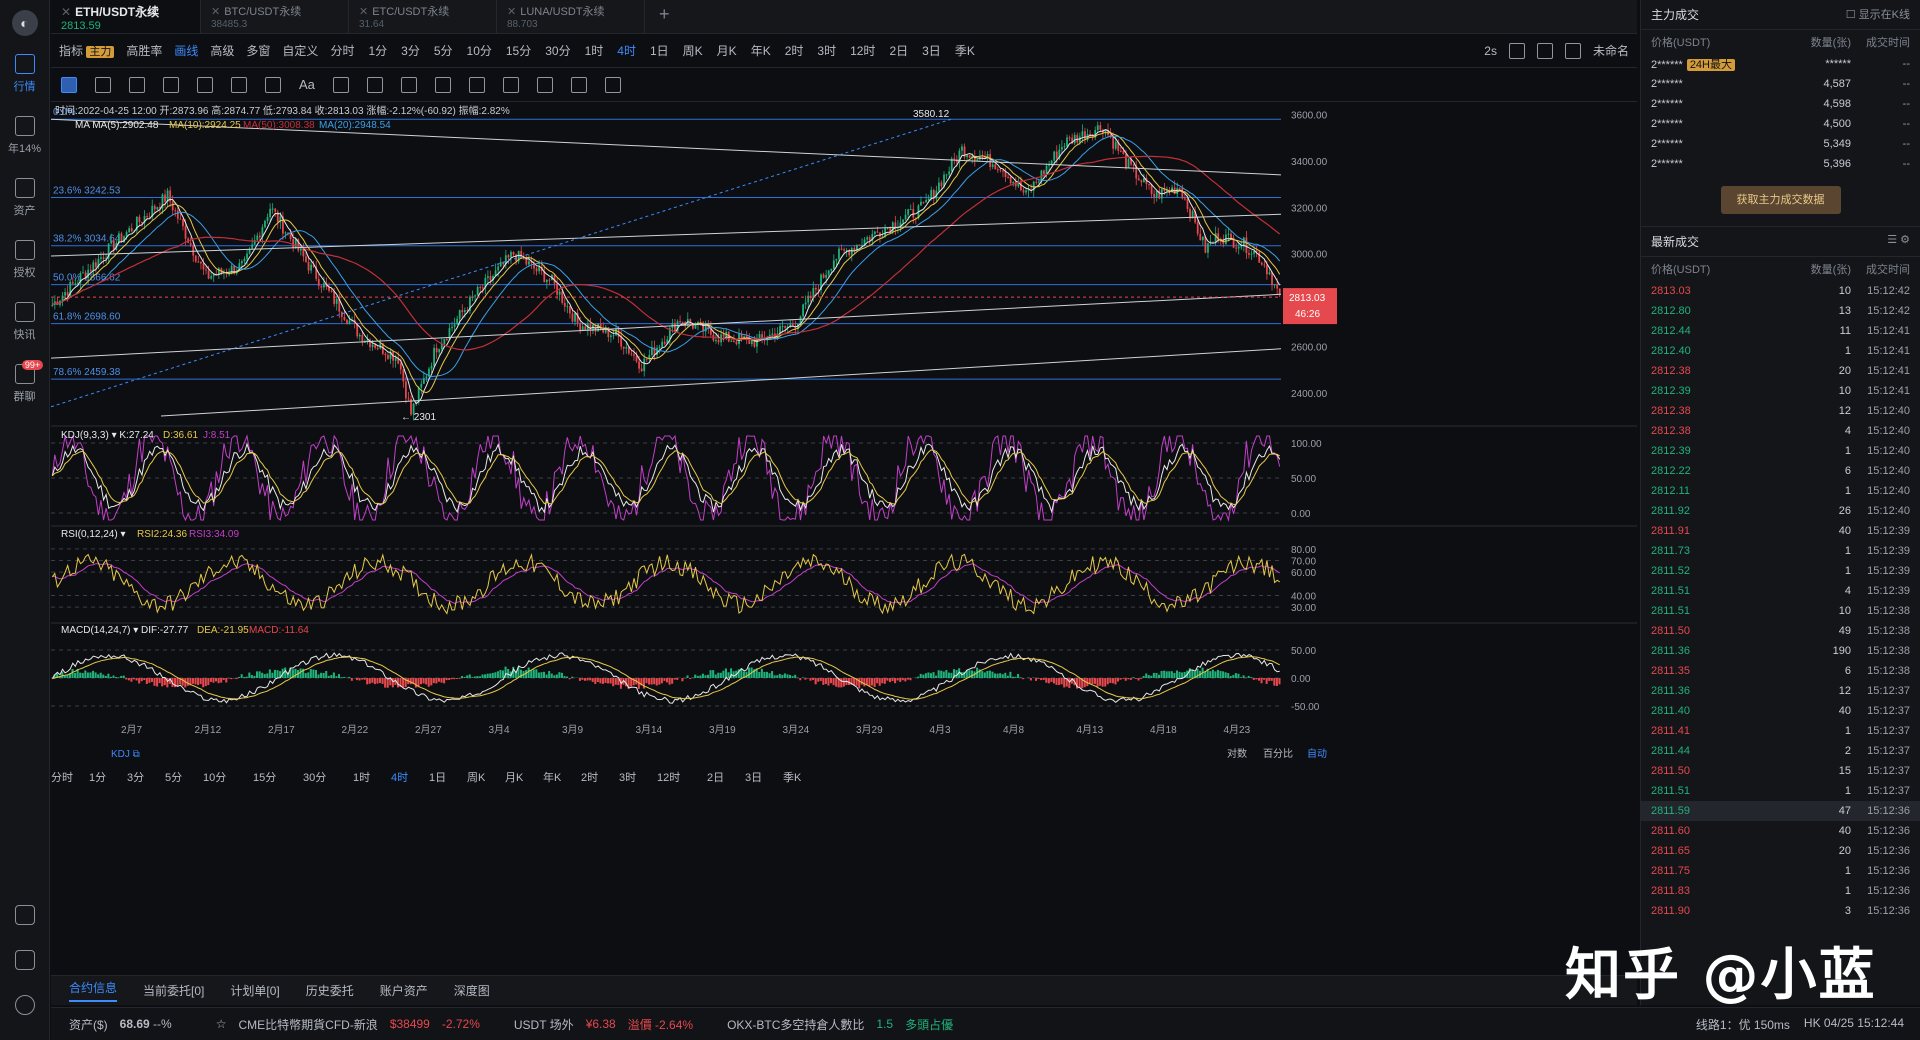 Image resolution: width=1920 pixels, height=1040 pixels. Describe the element at coordinates (275, 16) in the screenshot. I see `symbol-tab-1: ✕ BTC/USDT永续 38485.3` at that location.